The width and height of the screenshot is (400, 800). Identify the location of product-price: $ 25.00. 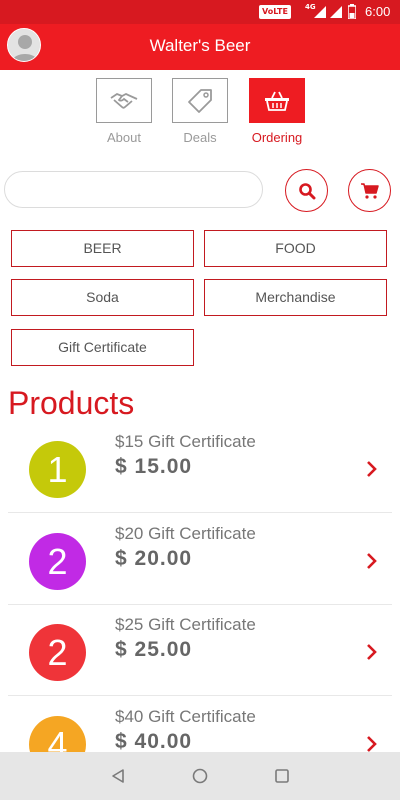
(154, 649).